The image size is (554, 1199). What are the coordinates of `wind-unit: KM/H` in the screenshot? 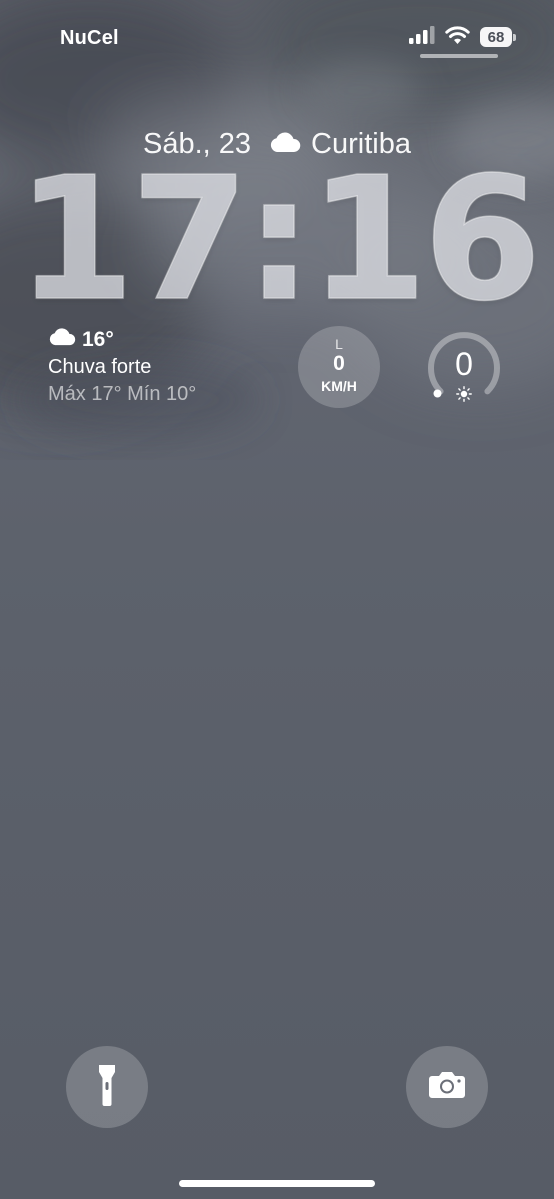 It's located at (339, 386).